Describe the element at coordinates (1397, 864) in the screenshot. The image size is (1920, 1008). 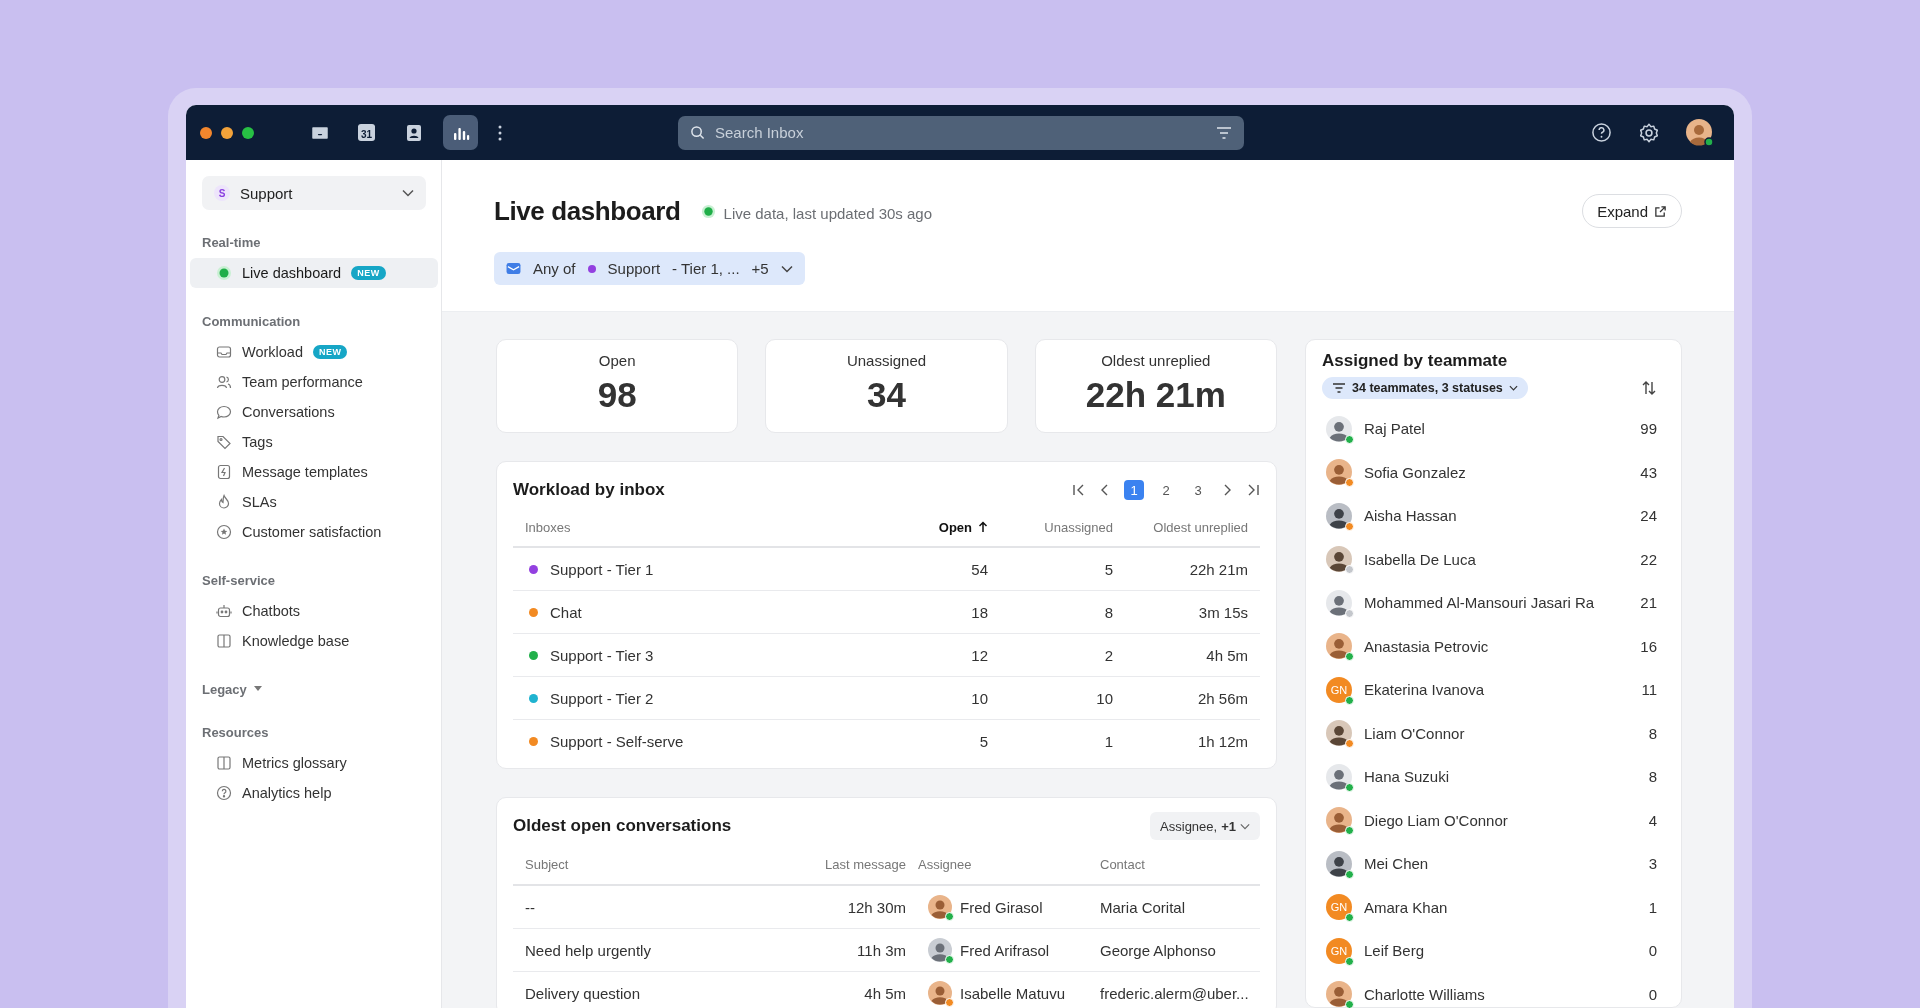
I see `teammate-name: Mei Chen` at that location.